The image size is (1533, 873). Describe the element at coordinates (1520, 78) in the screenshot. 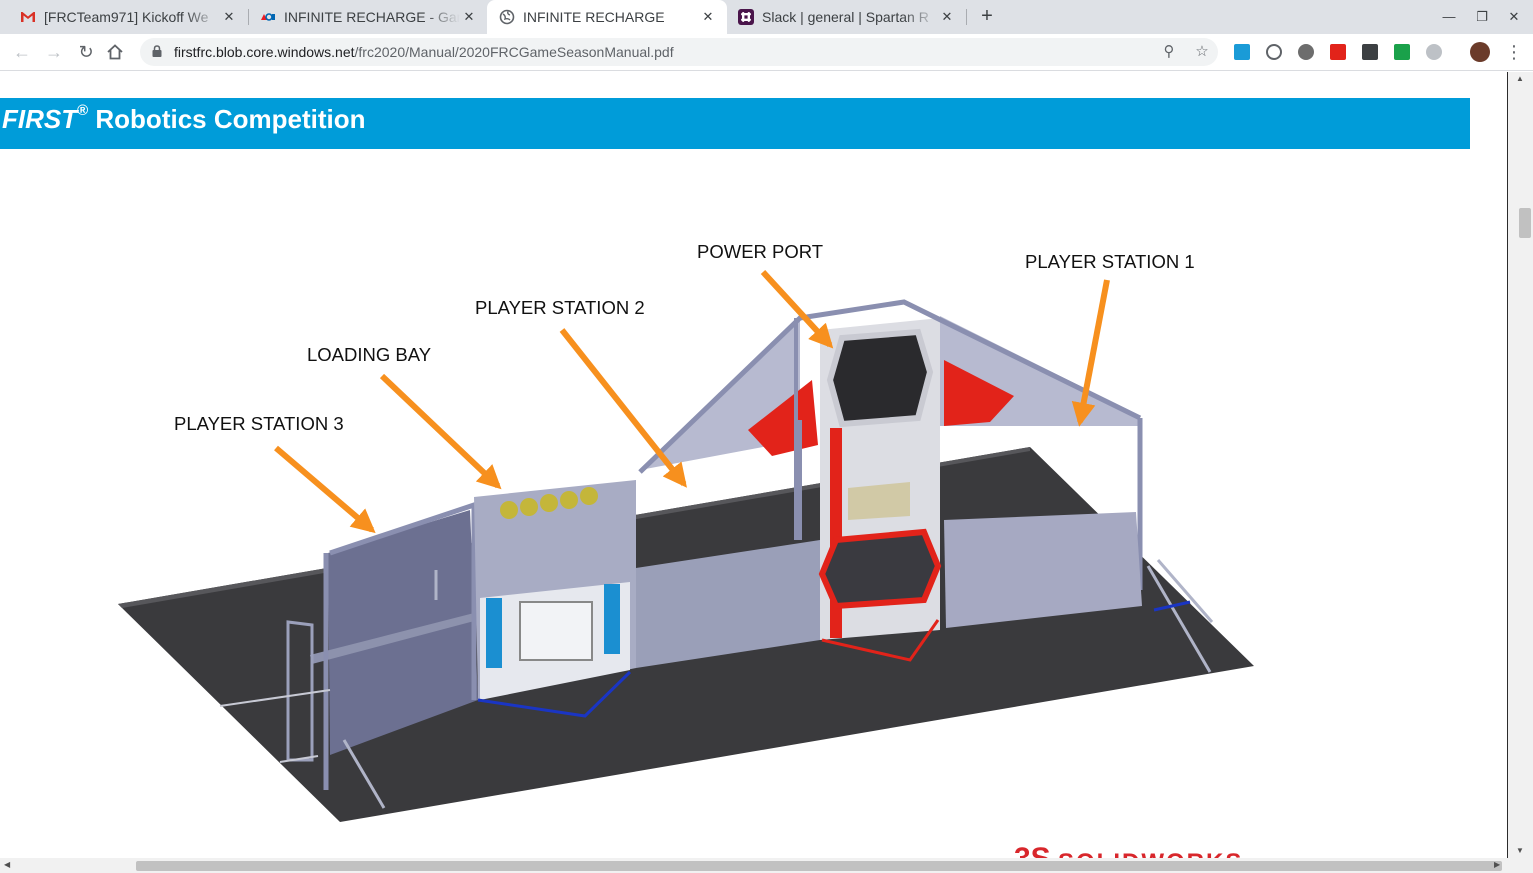

I see `scroll-up-icon: ▲` at that location.